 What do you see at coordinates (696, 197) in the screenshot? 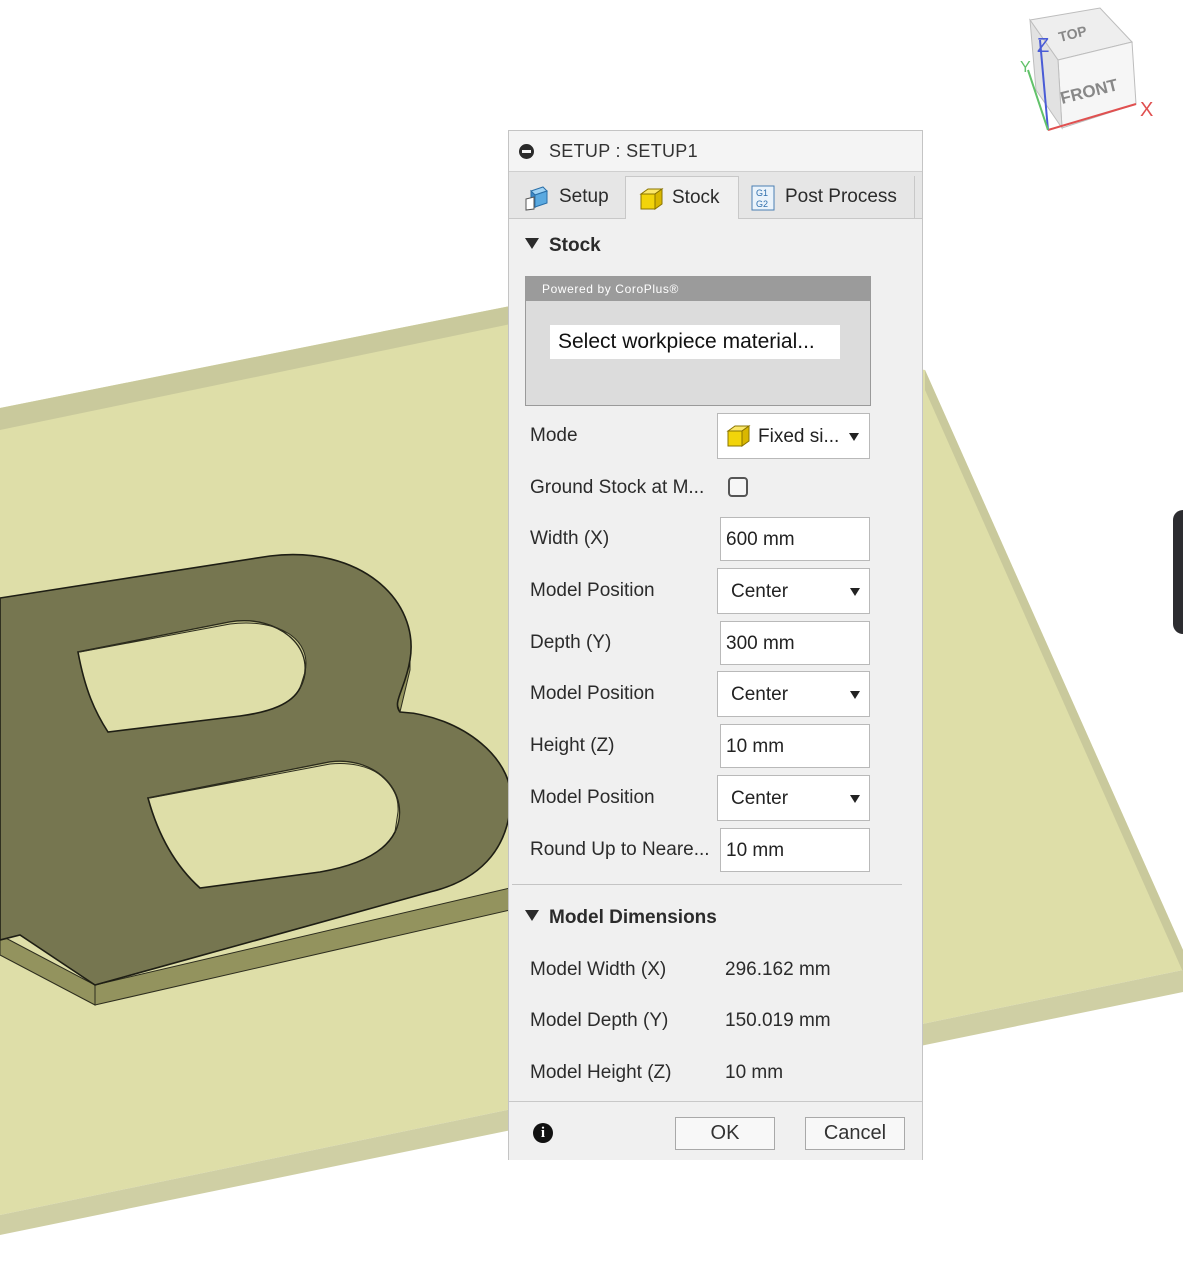
I see `tab-stock-label: Stock` at bounding box center [696, 197].